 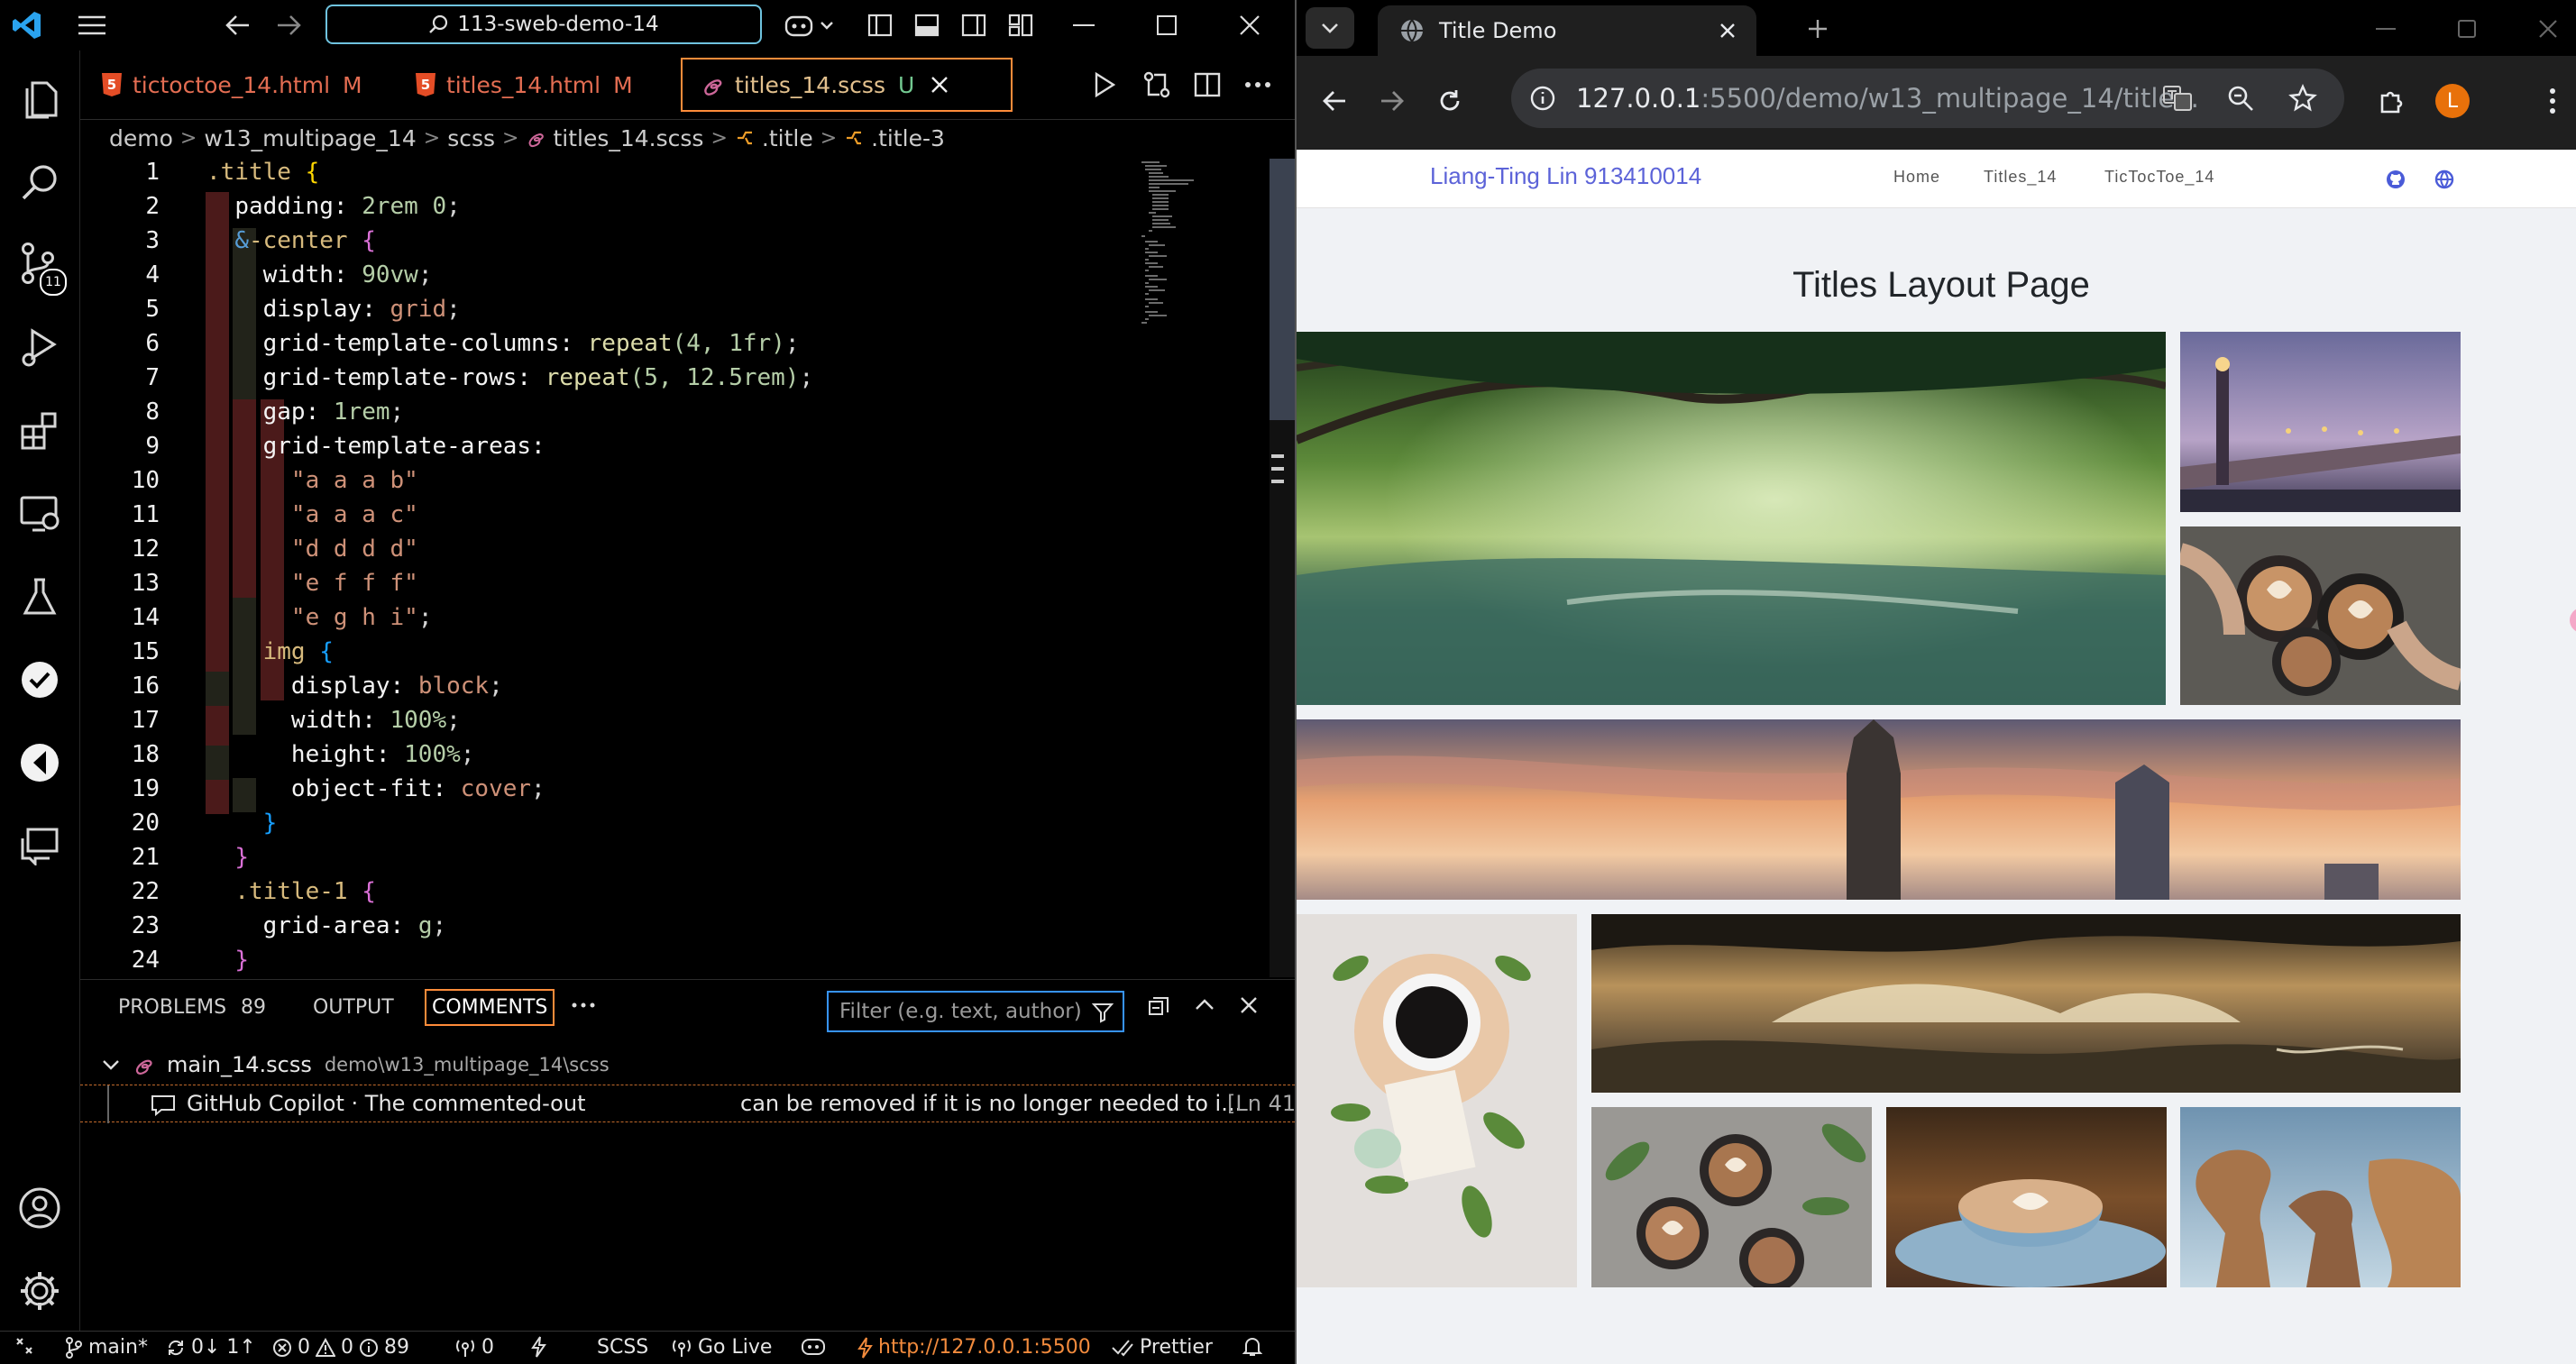 What do you see at coordinates (1103, 1012) in the screenshot?
I see `filter-icon` at bounding box center [1103, 1012].